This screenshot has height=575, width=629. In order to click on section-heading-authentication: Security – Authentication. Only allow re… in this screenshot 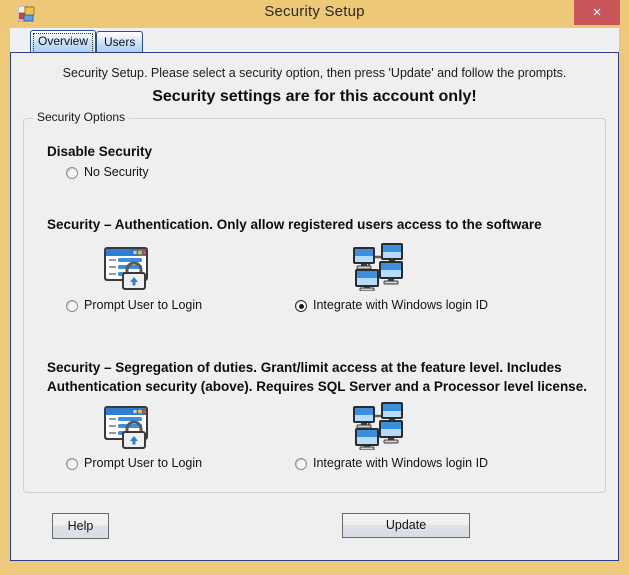, I will do `click(294, 224)`.